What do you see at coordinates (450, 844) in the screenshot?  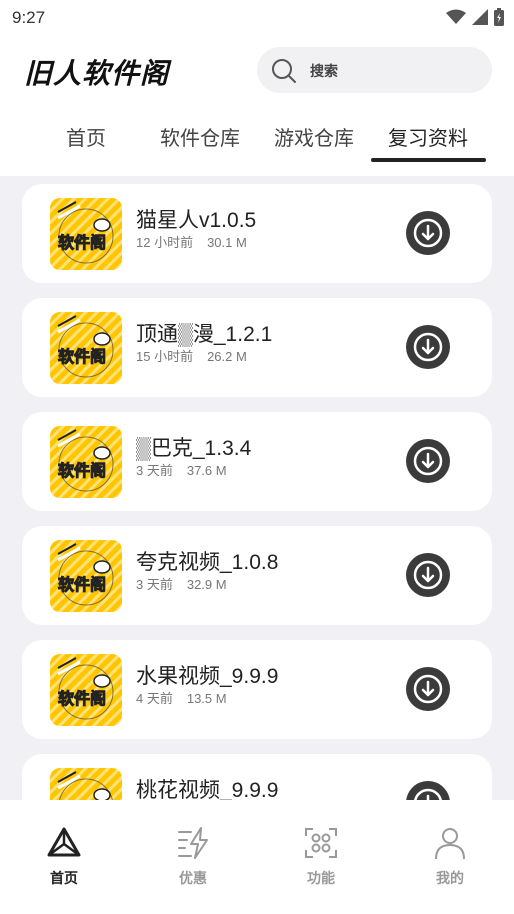 I see `user-icon` at bounding box center [450, 844].